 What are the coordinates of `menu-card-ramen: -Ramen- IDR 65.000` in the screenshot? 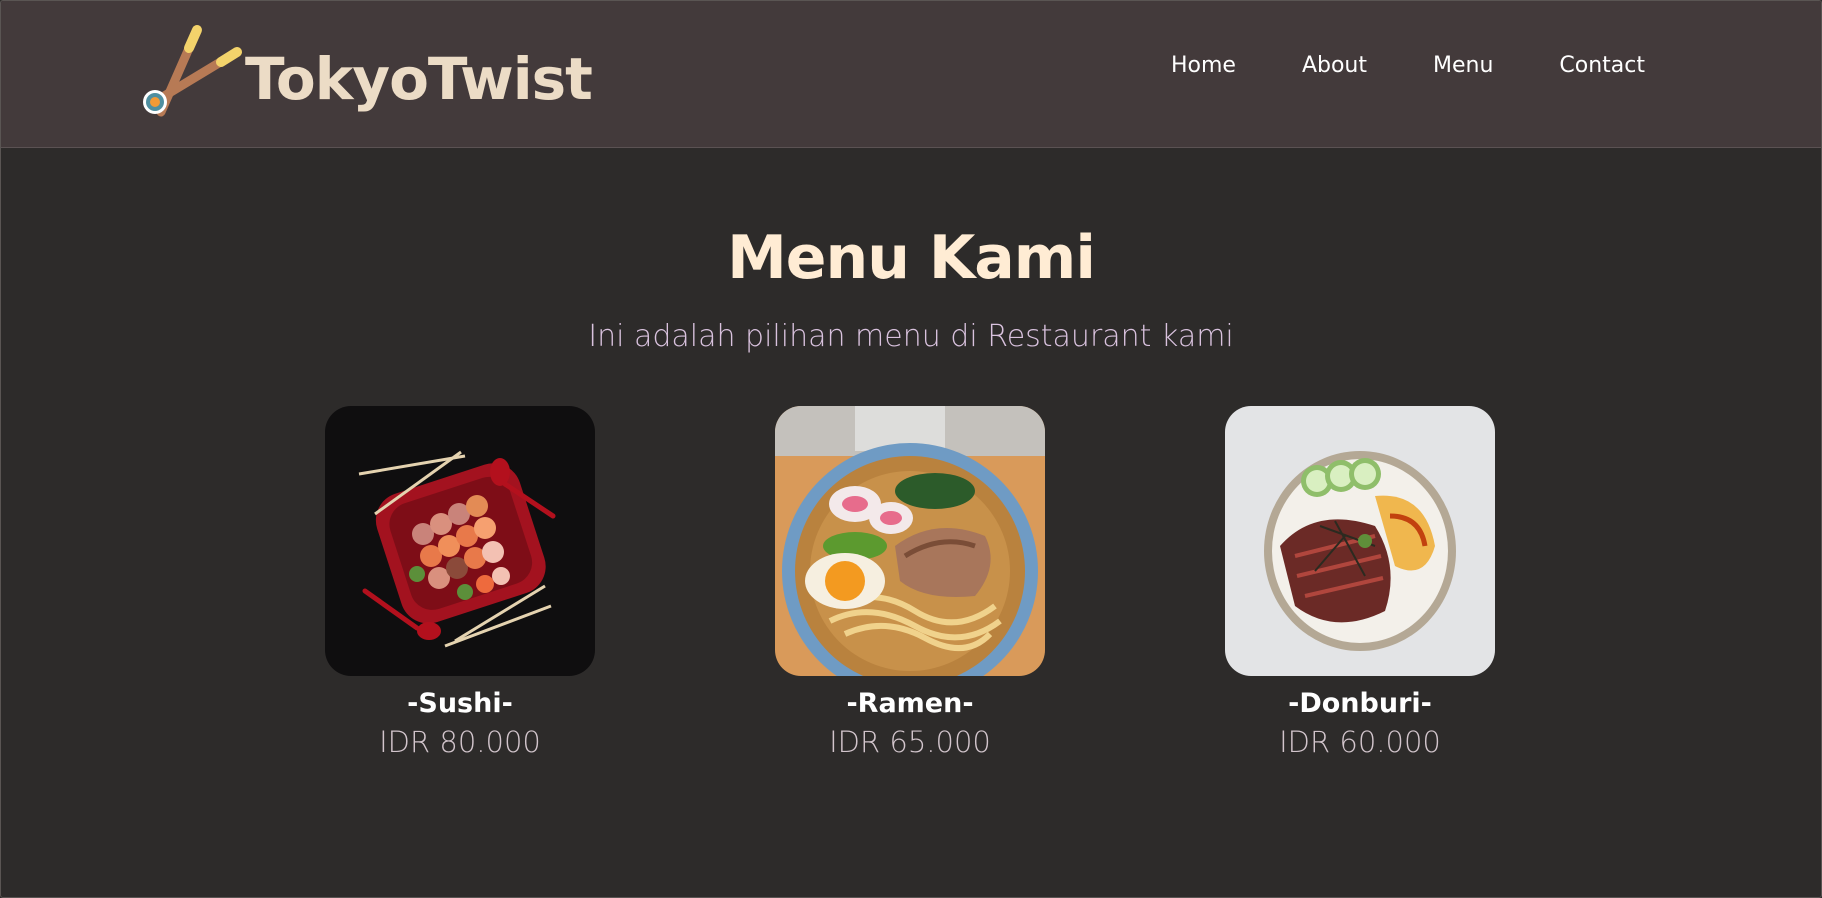 It's located at (910, 582).